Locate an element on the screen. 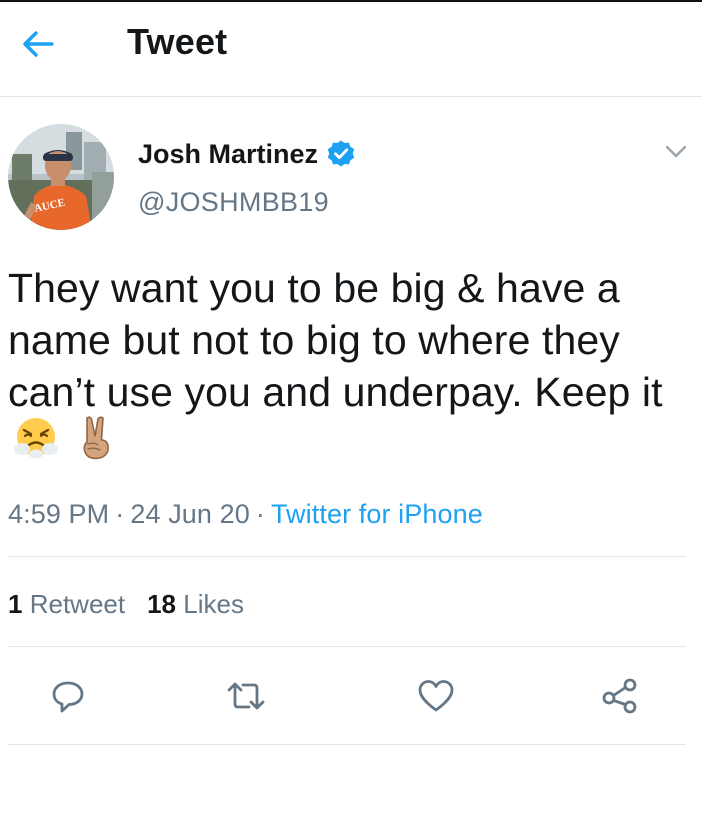  share-icon is located at coordinates (619, 696).